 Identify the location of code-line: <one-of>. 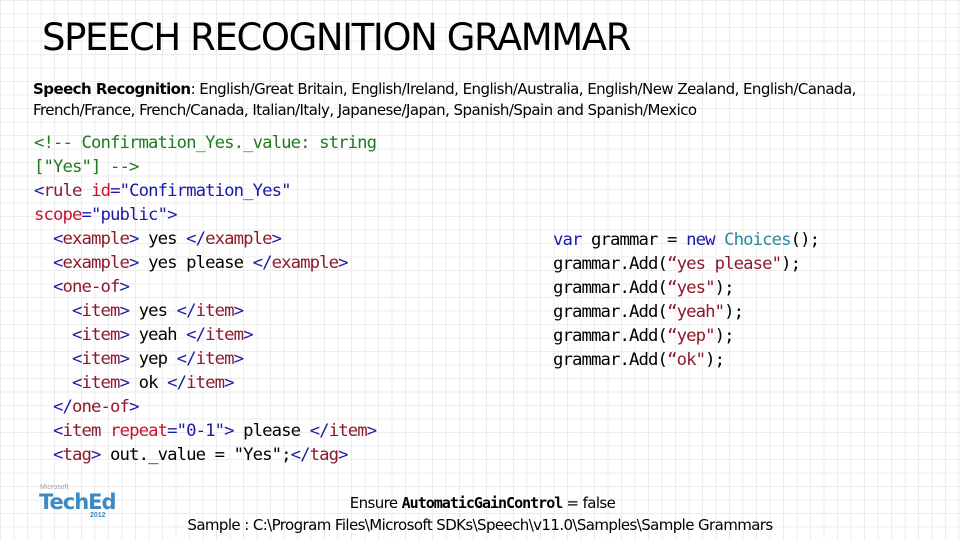
(205, 287).